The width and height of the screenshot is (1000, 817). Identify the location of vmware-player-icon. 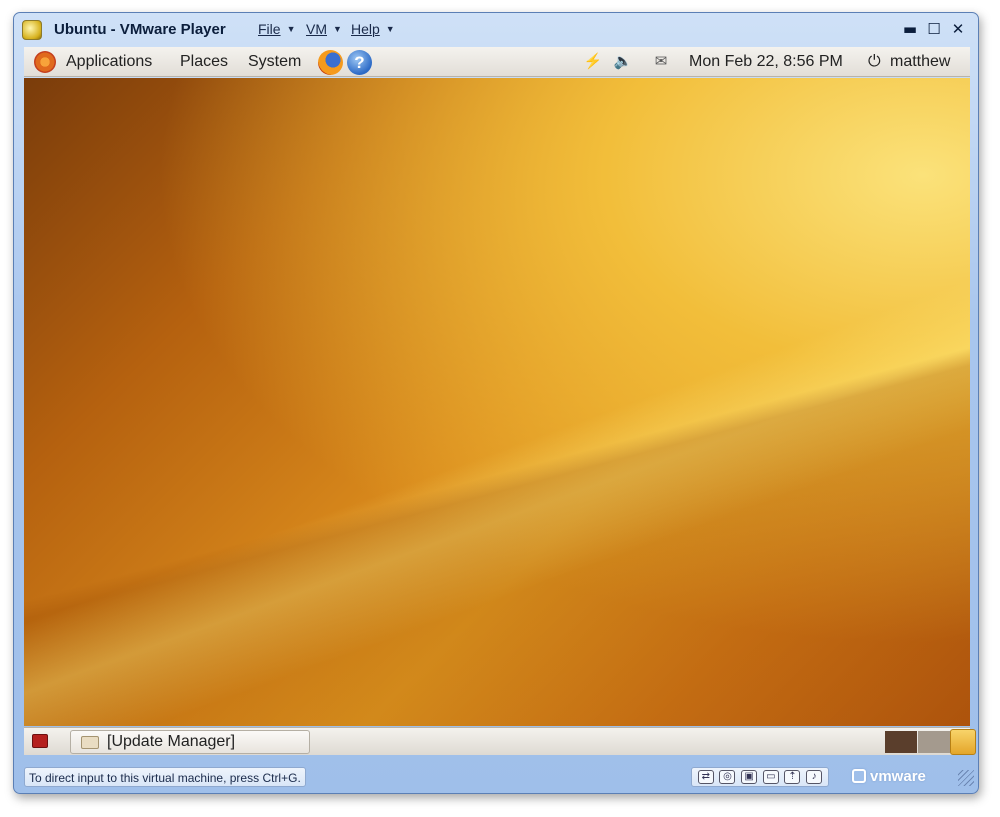
(32, 30).